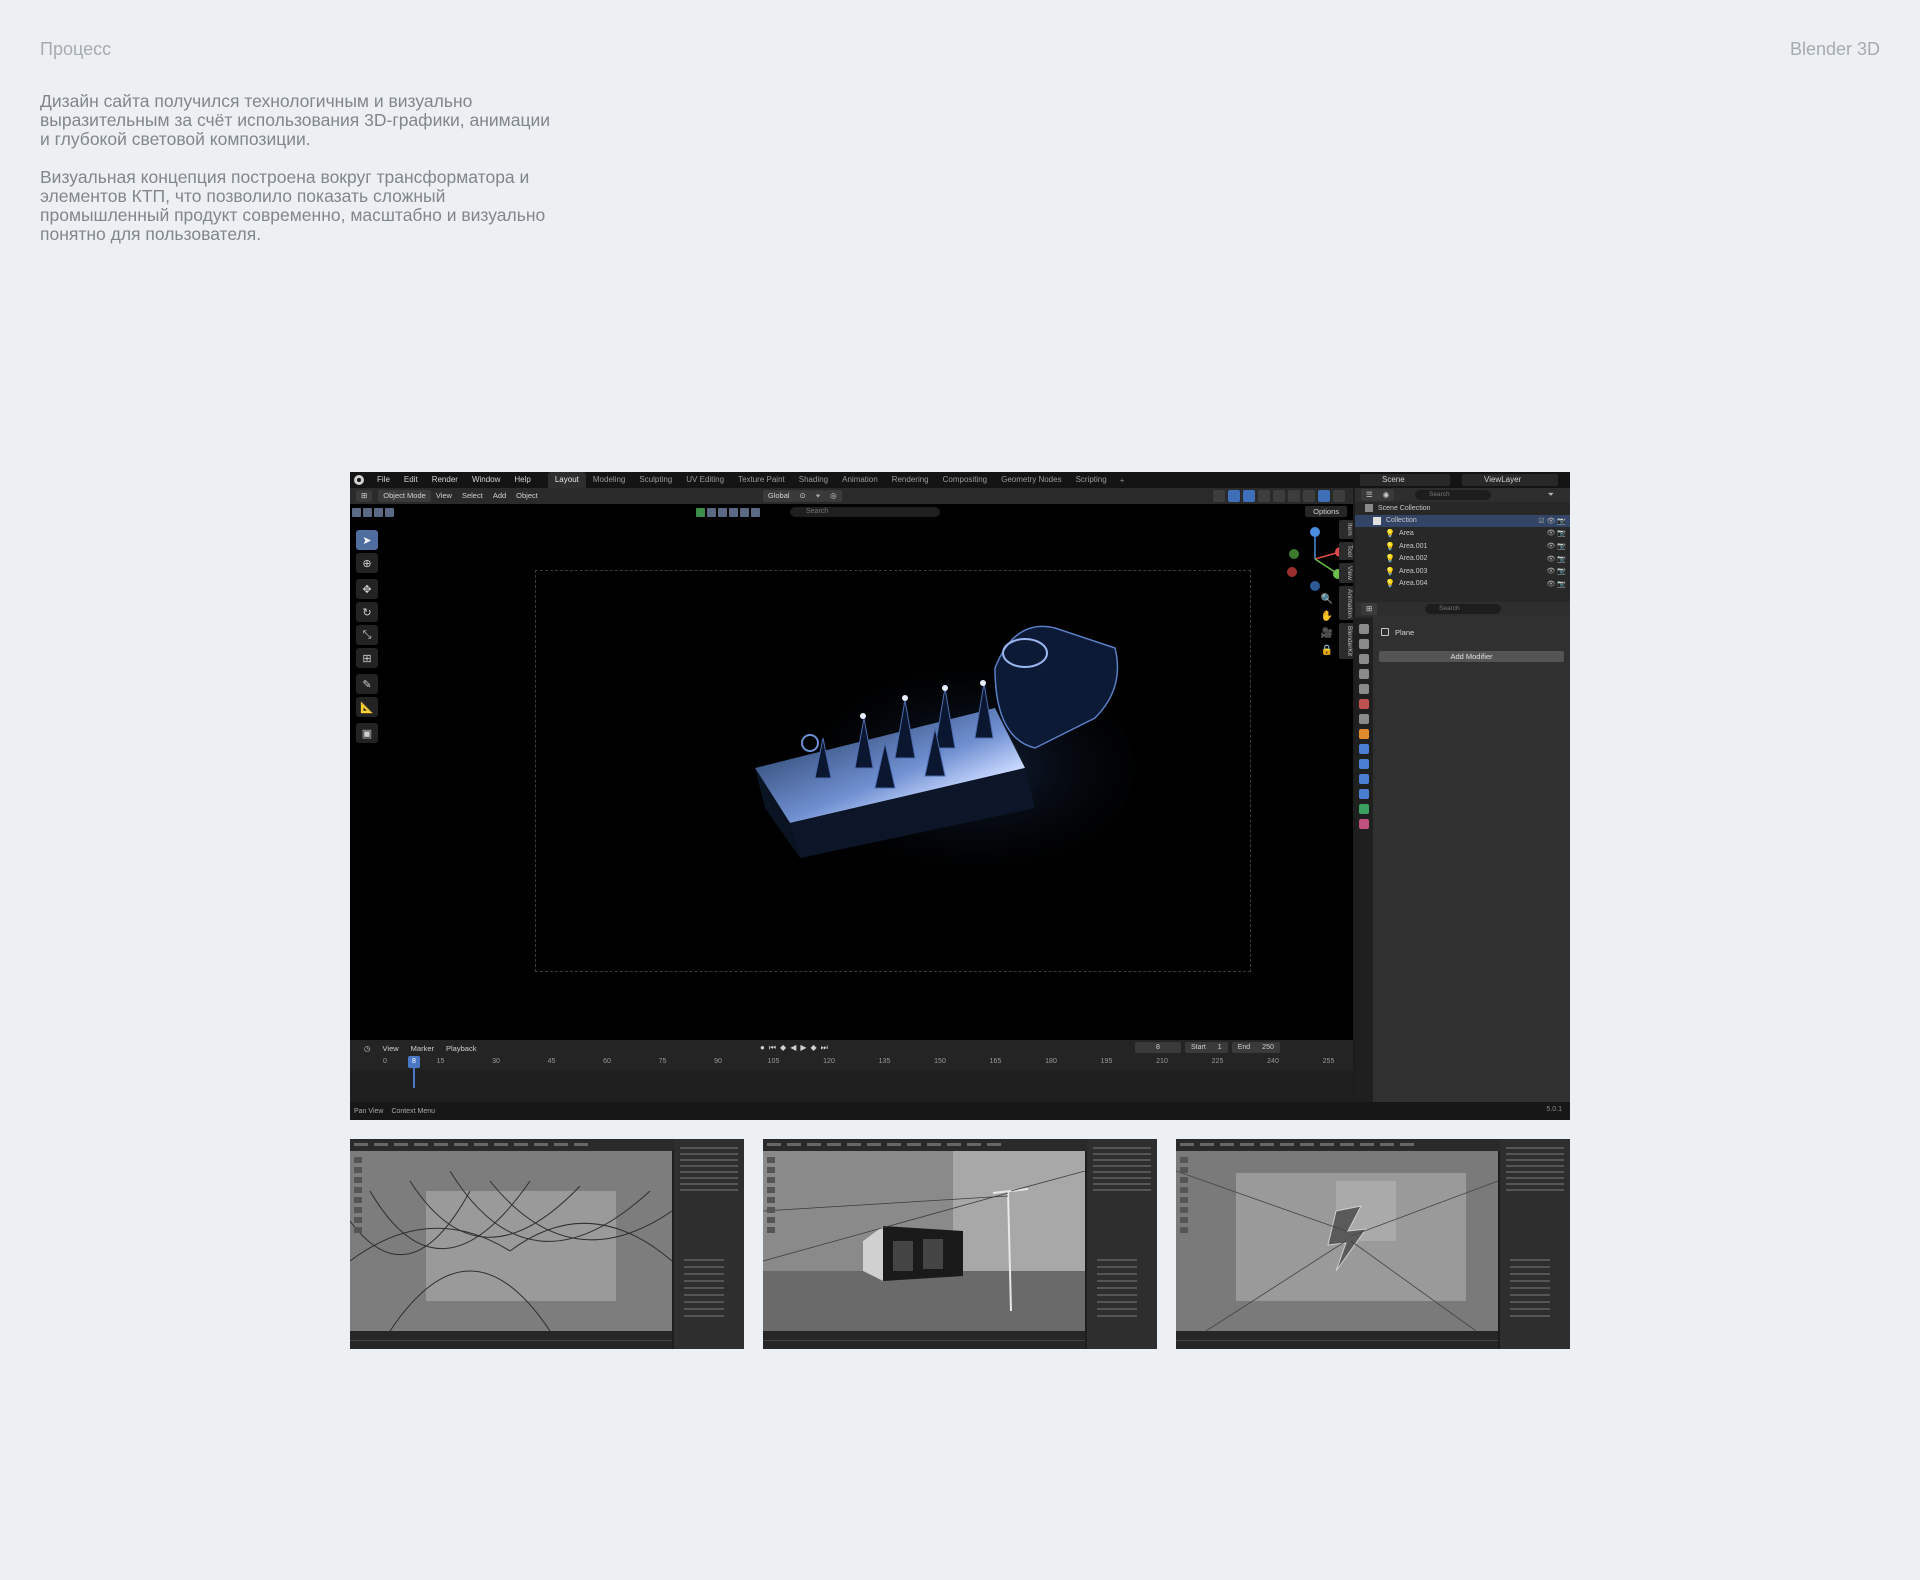 The width and height of the screenshot is (1920, 1580). Describe the element at coordinates (1346, 550) in the screenshot. I see `sidebar-tab-tool: Tool` at that location.